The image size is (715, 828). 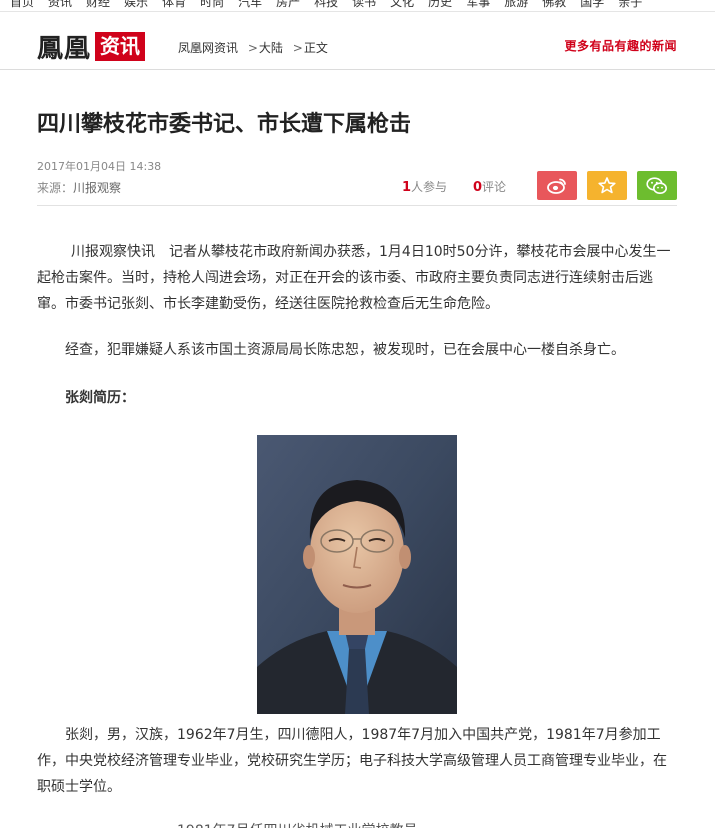 What do you see at coordinates (120, 46) in the screenshot?
I see `logo-badge: 资讯` at bounding box center [120, 46].